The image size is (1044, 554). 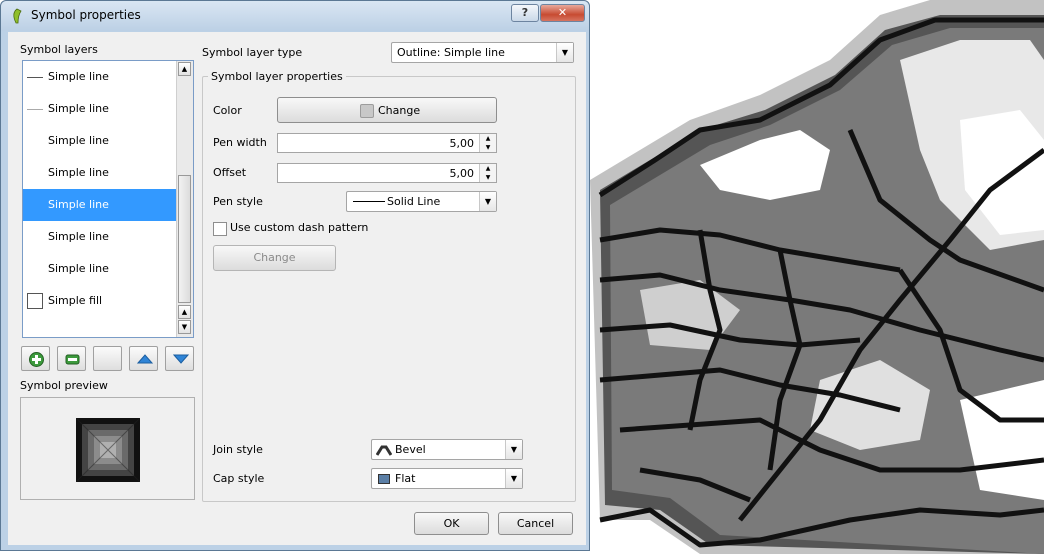 What do you see at coordinates (75, 300) in the screenshot?
I see `layer-label: Simple fill` at bounding box center [75, 300].